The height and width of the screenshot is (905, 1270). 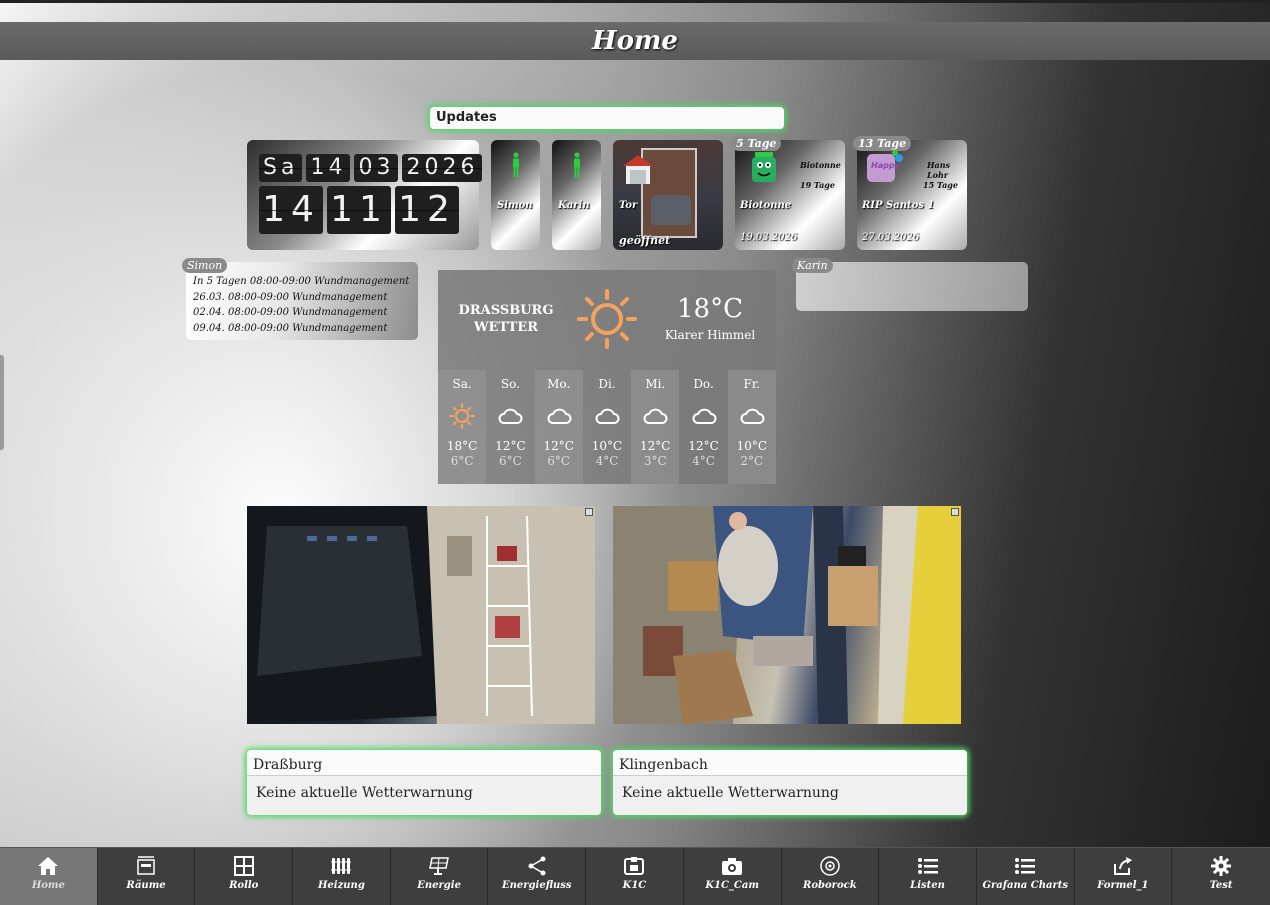 I want to click on nav-label: Energiefluss, so click(x=537, y=885).